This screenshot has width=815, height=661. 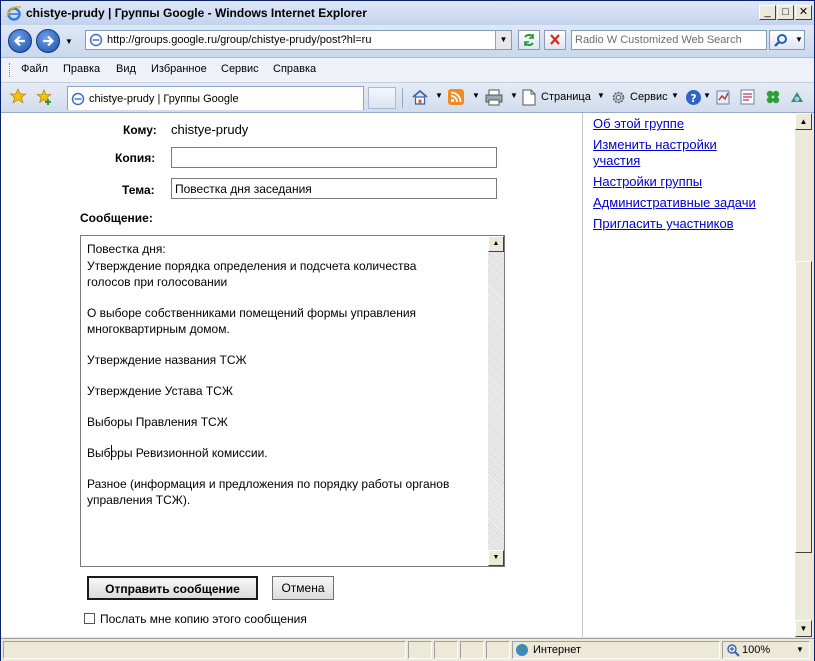 I want to click on new-tab-button, so click(x=382, y=98).